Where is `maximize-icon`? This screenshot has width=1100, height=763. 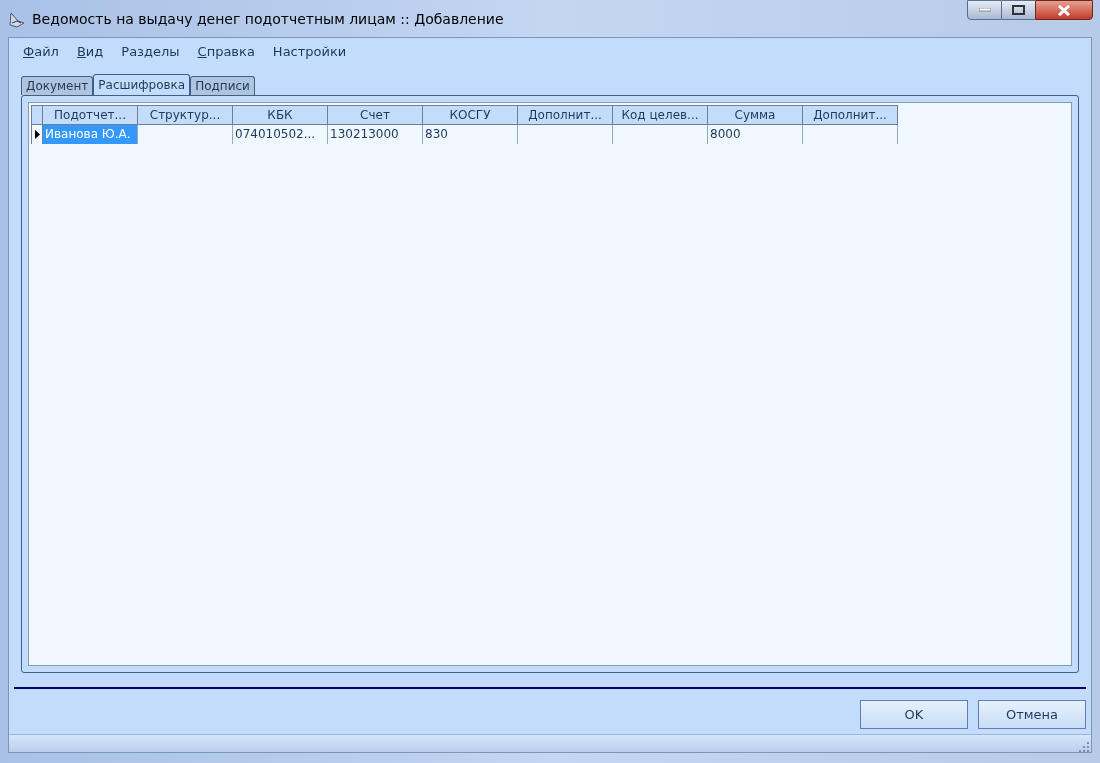 maximize-icon is located at coordinates (1018, 10).